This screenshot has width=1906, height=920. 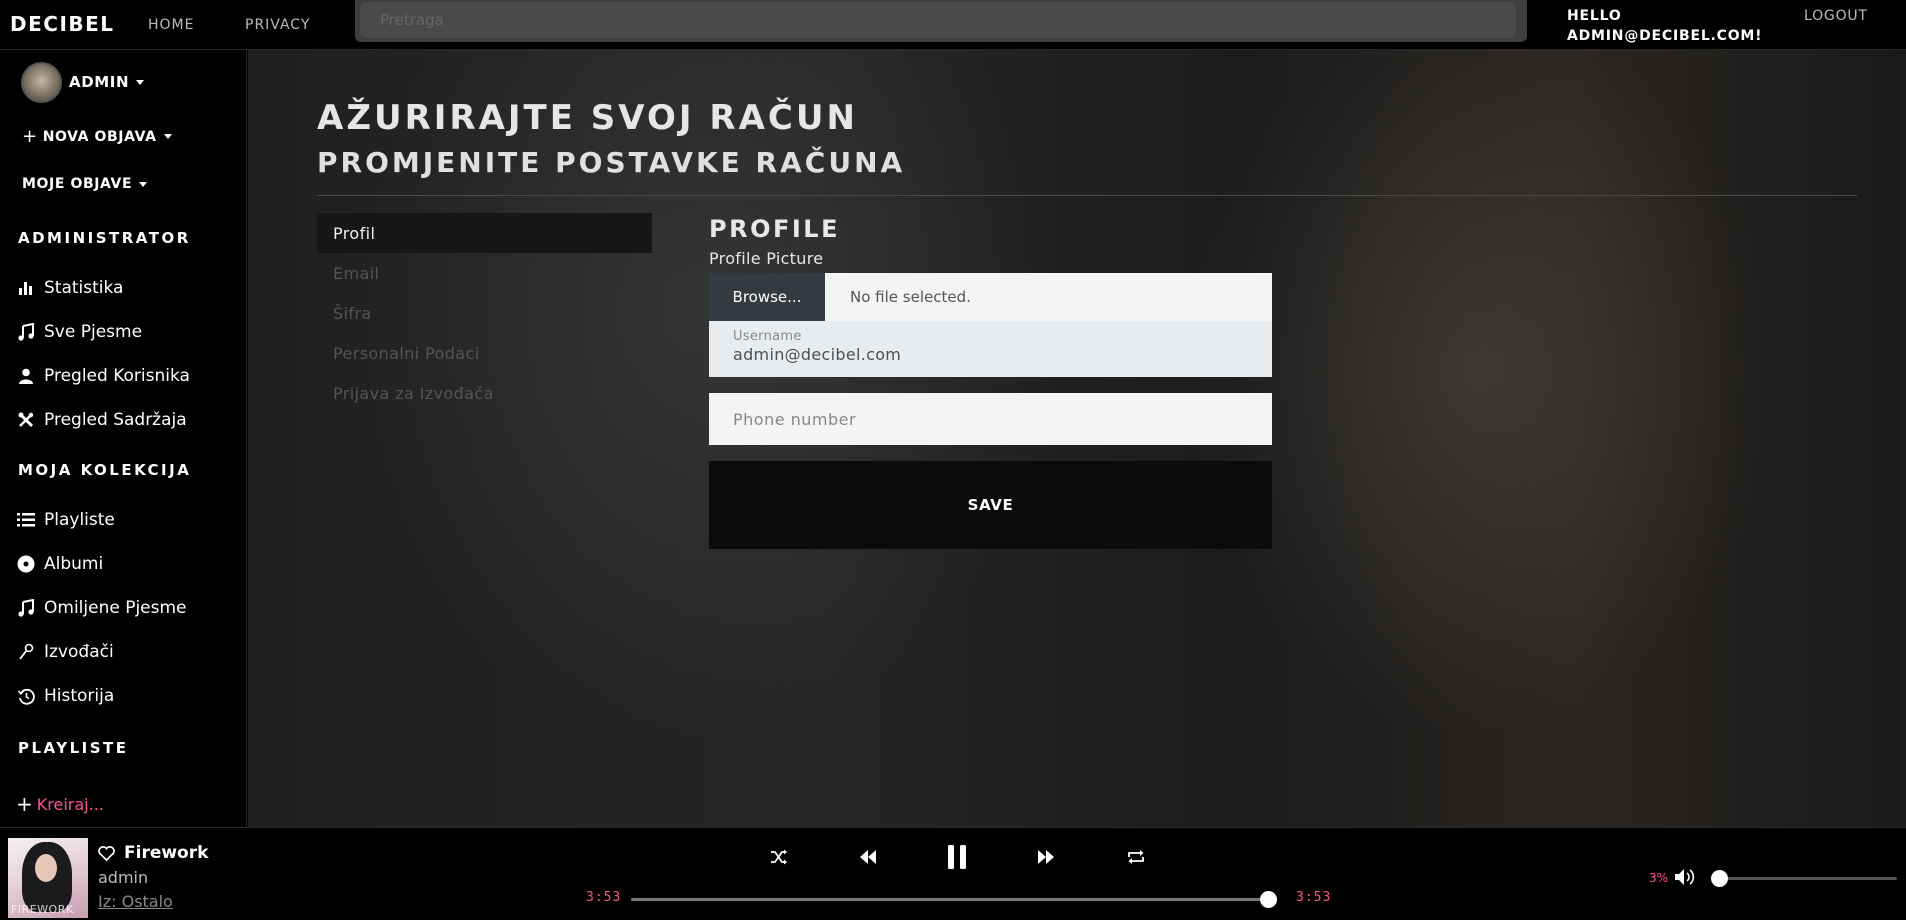 I want to click on greeting-email: ADMIN@DECIBEL.COM!, so click(x=1665, y=36).